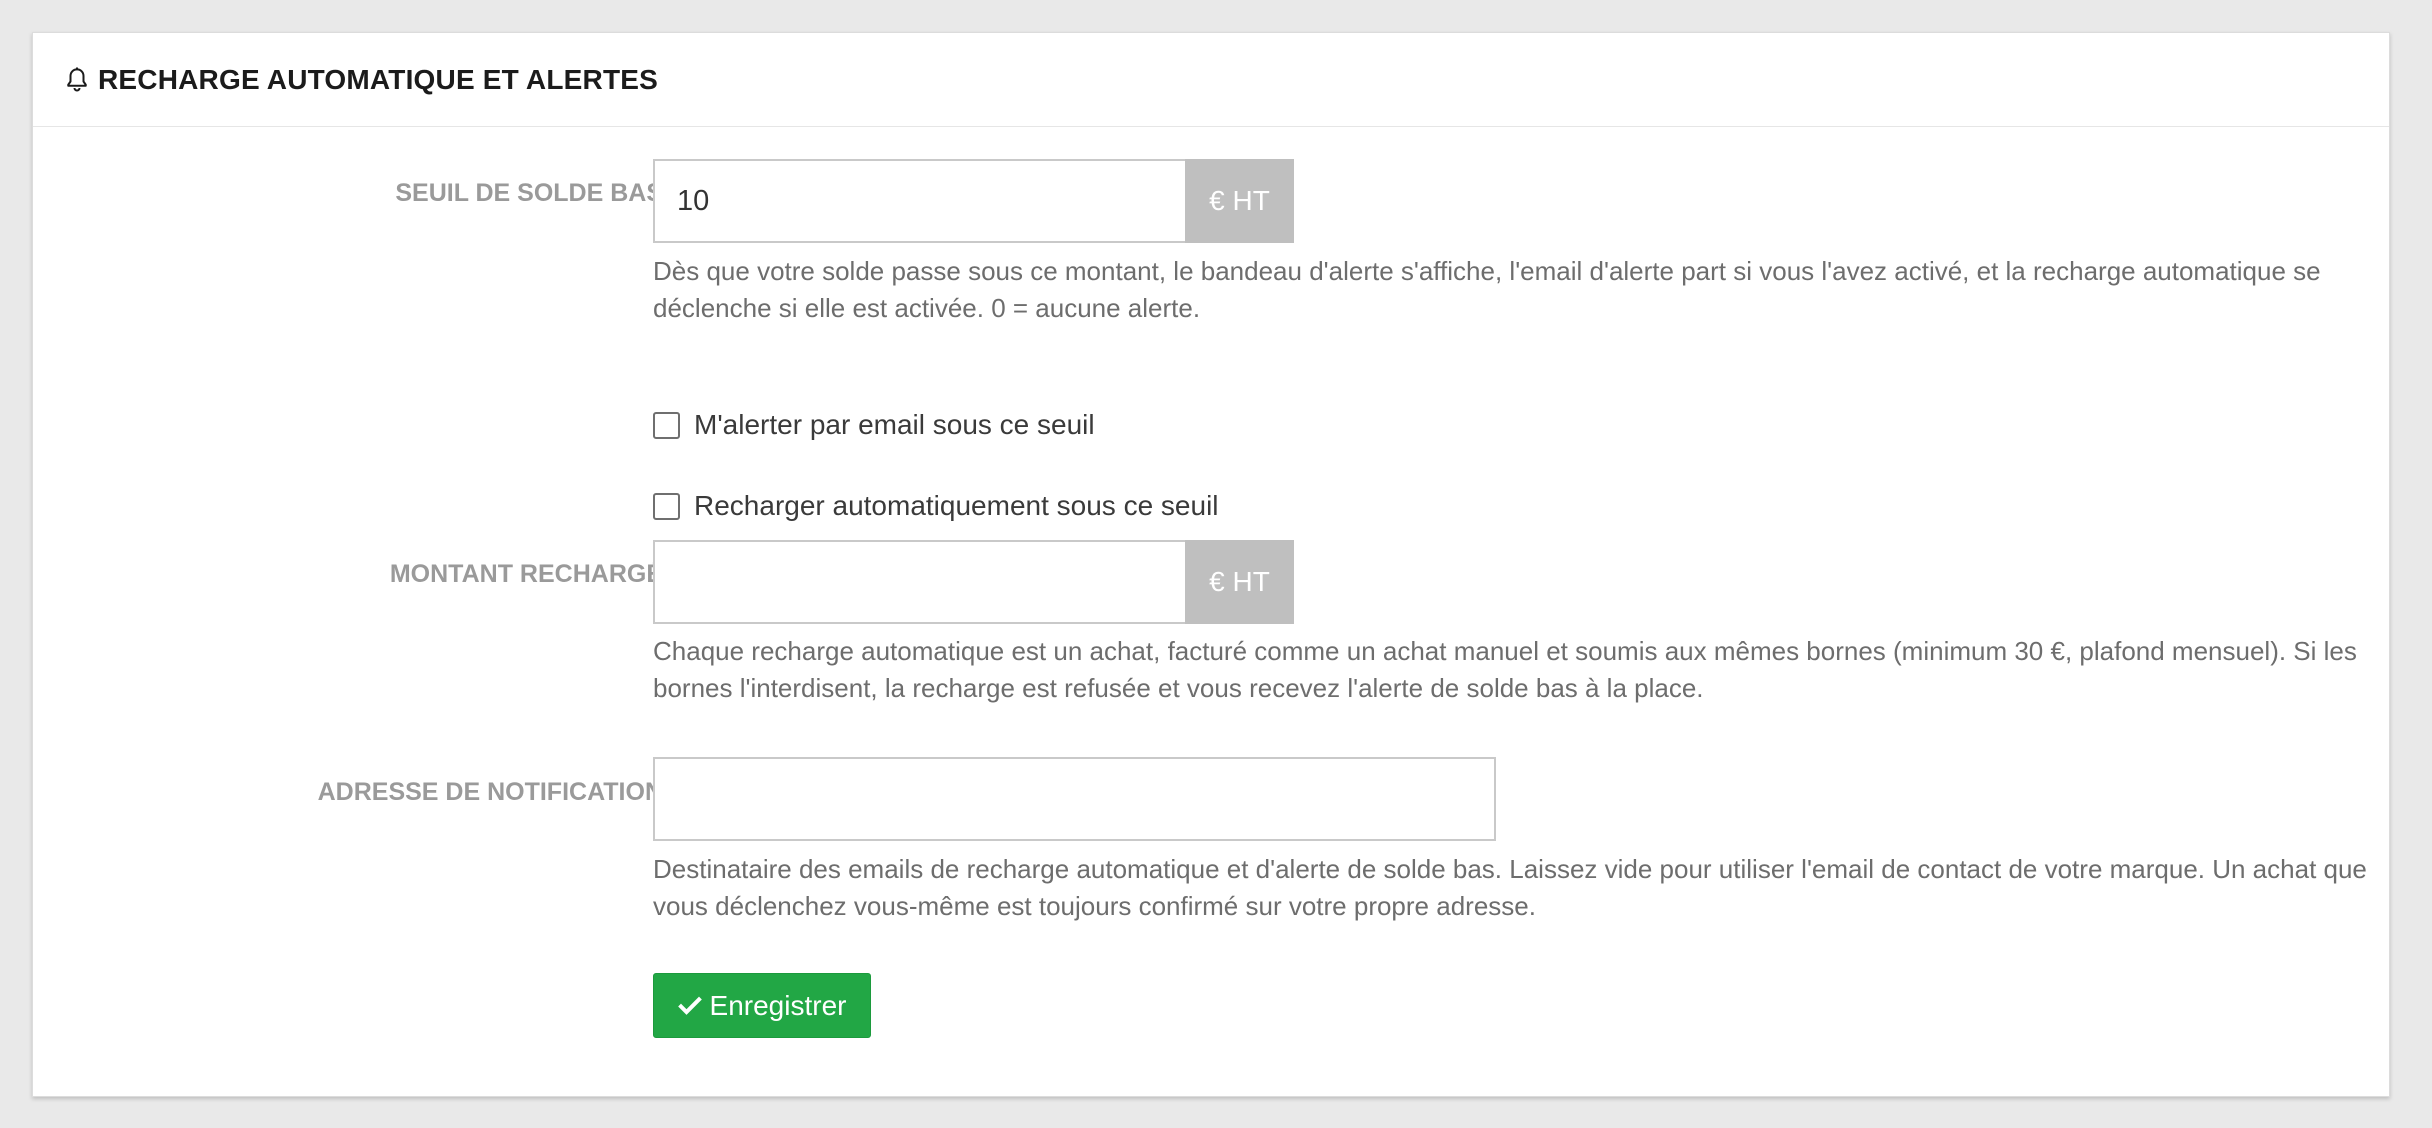 The width and height of the screenshot is (2432, 1128). Describe the element at coordinates (956, 506) in the screenshot. I see `auto-recharge-label: Recharger automatiquement sous ce seuil` at that location.